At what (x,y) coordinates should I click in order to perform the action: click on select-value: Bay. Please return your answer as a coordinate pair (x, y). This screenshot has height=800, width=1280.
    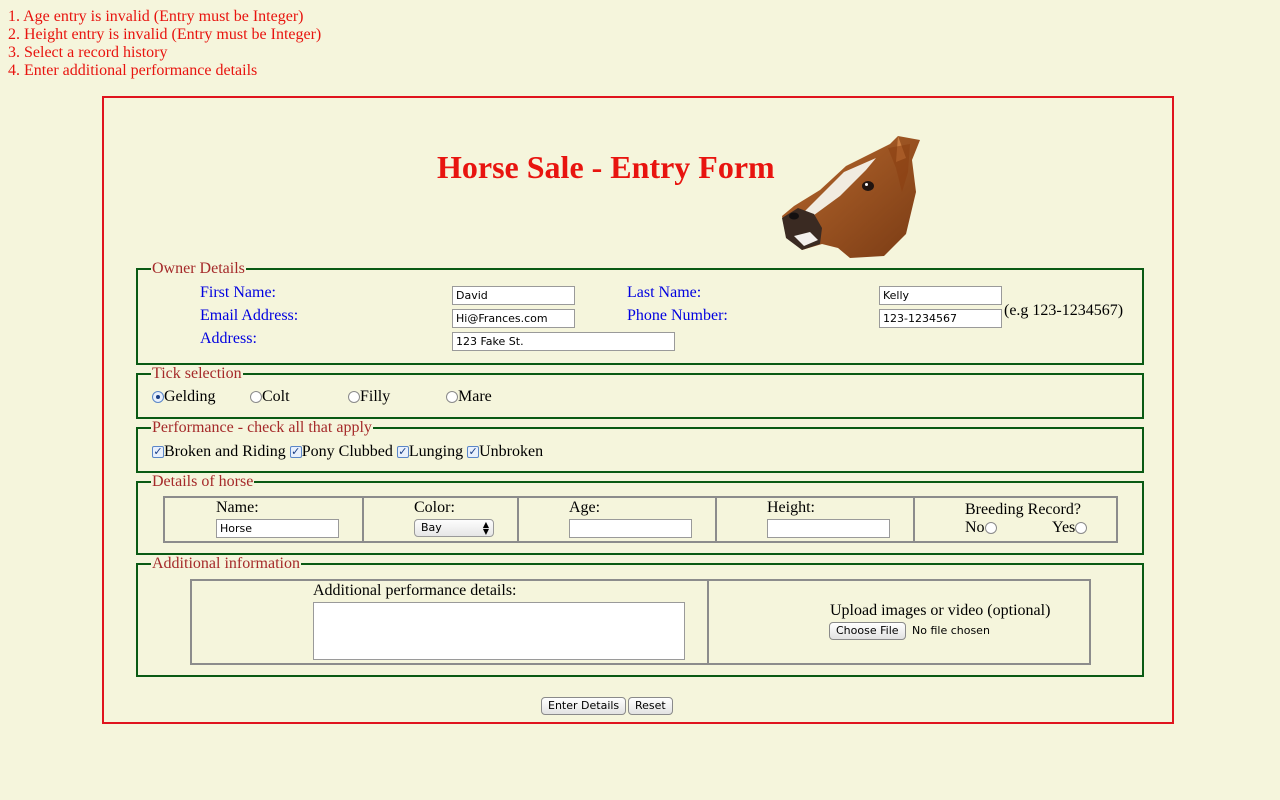
    Looking at the image, I should click on (431, 527).